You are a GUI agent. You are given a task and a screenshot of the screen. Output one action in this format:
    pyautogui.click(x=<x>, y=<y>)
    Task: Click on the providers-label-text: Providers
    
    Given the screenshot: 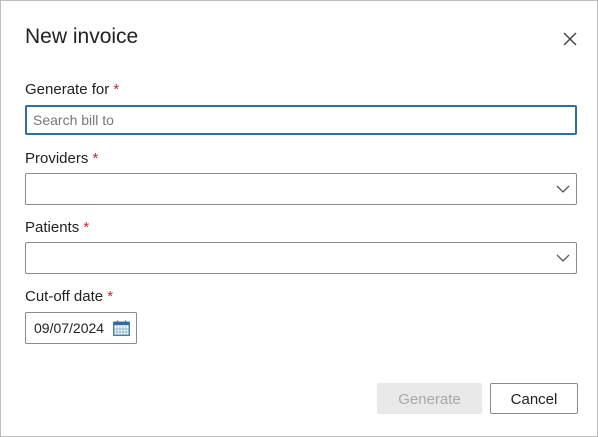 What is the action you would take?
    pyautogui.click(x=57, y=158)
    